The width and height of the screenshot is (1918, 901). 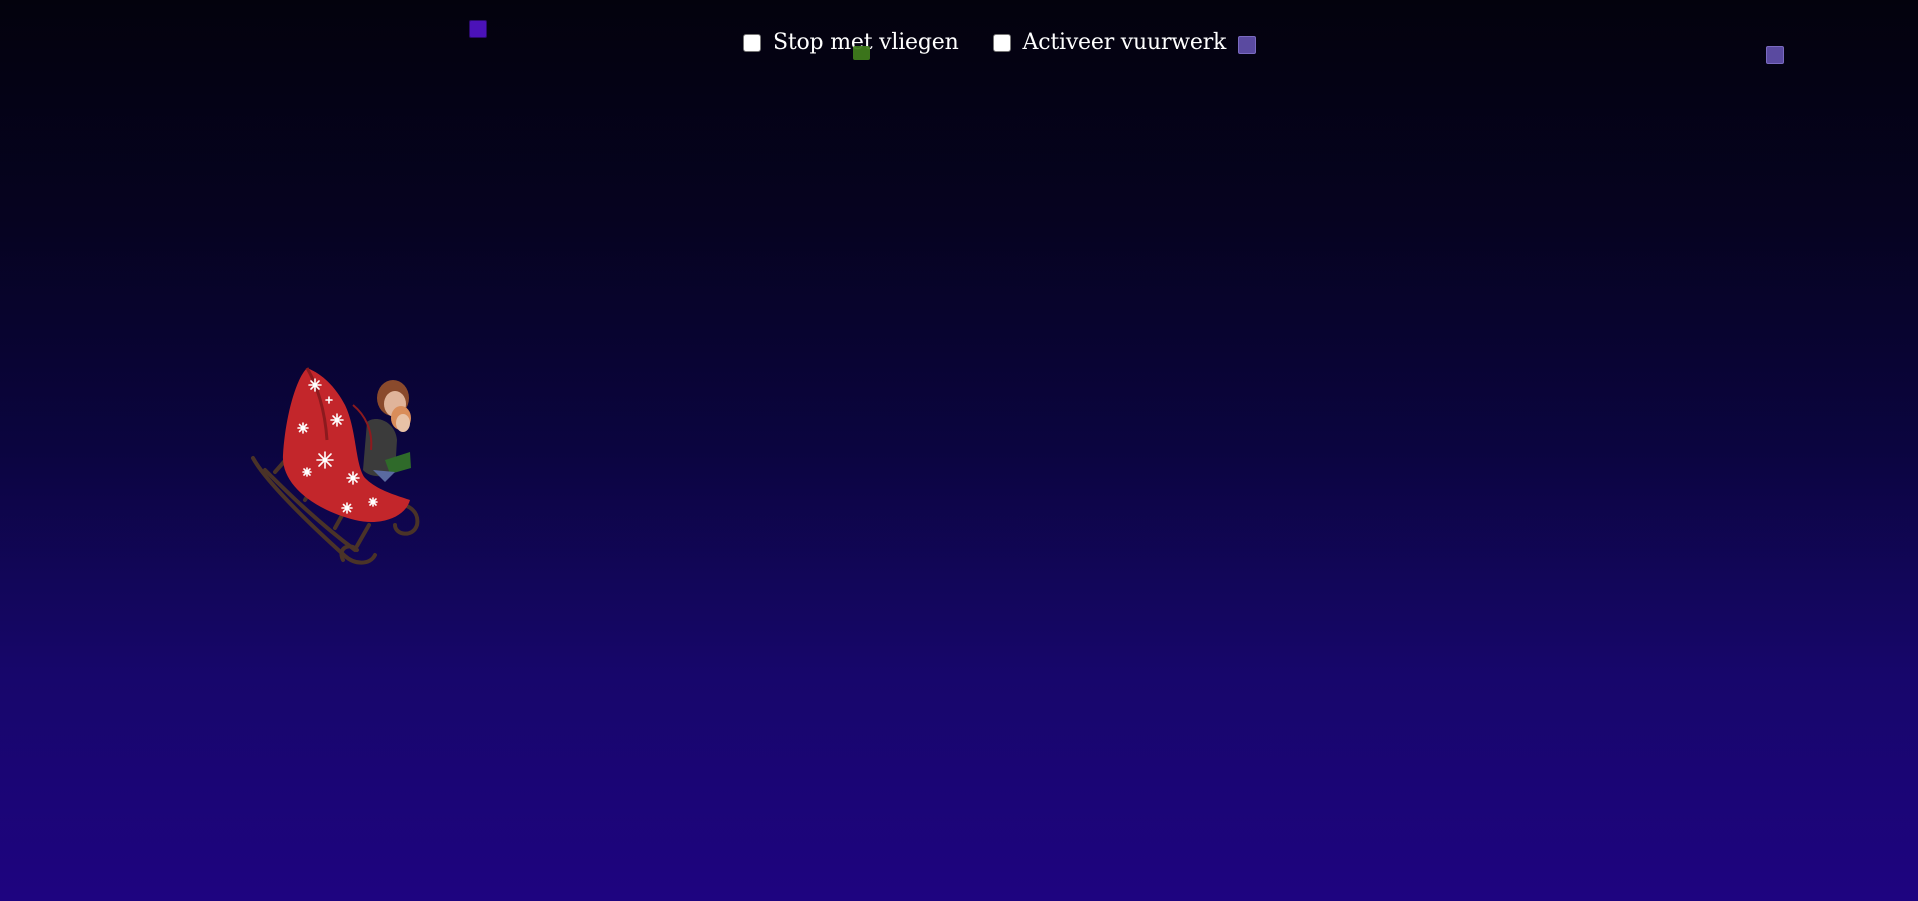 I want to click on sleigh-icon, so click(x=335, y=466).